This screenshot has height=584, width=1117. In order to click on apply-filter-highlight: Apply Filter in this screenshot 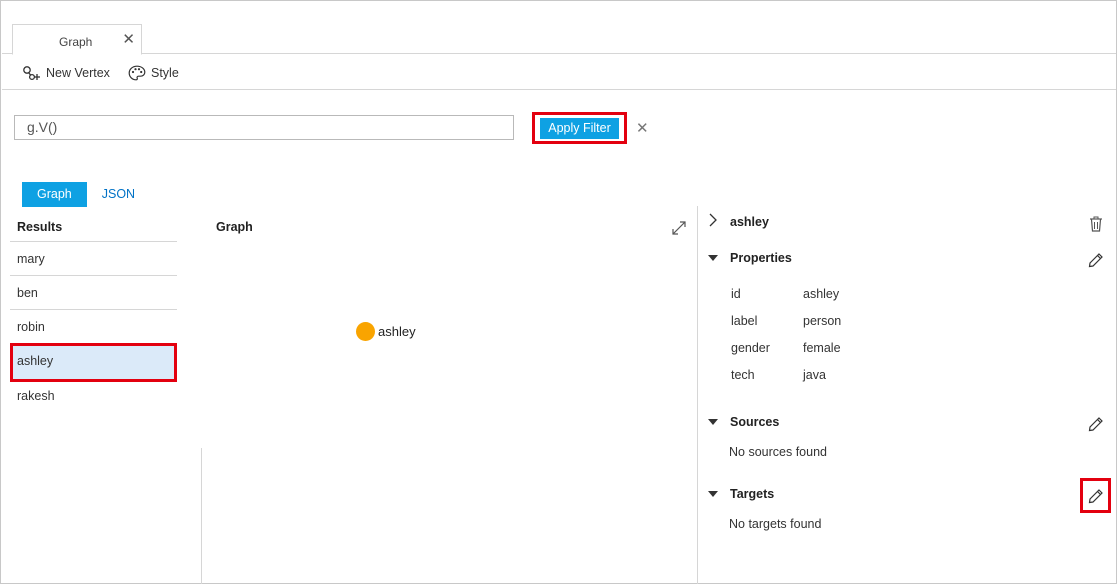, I will do `click(579, 128)`.